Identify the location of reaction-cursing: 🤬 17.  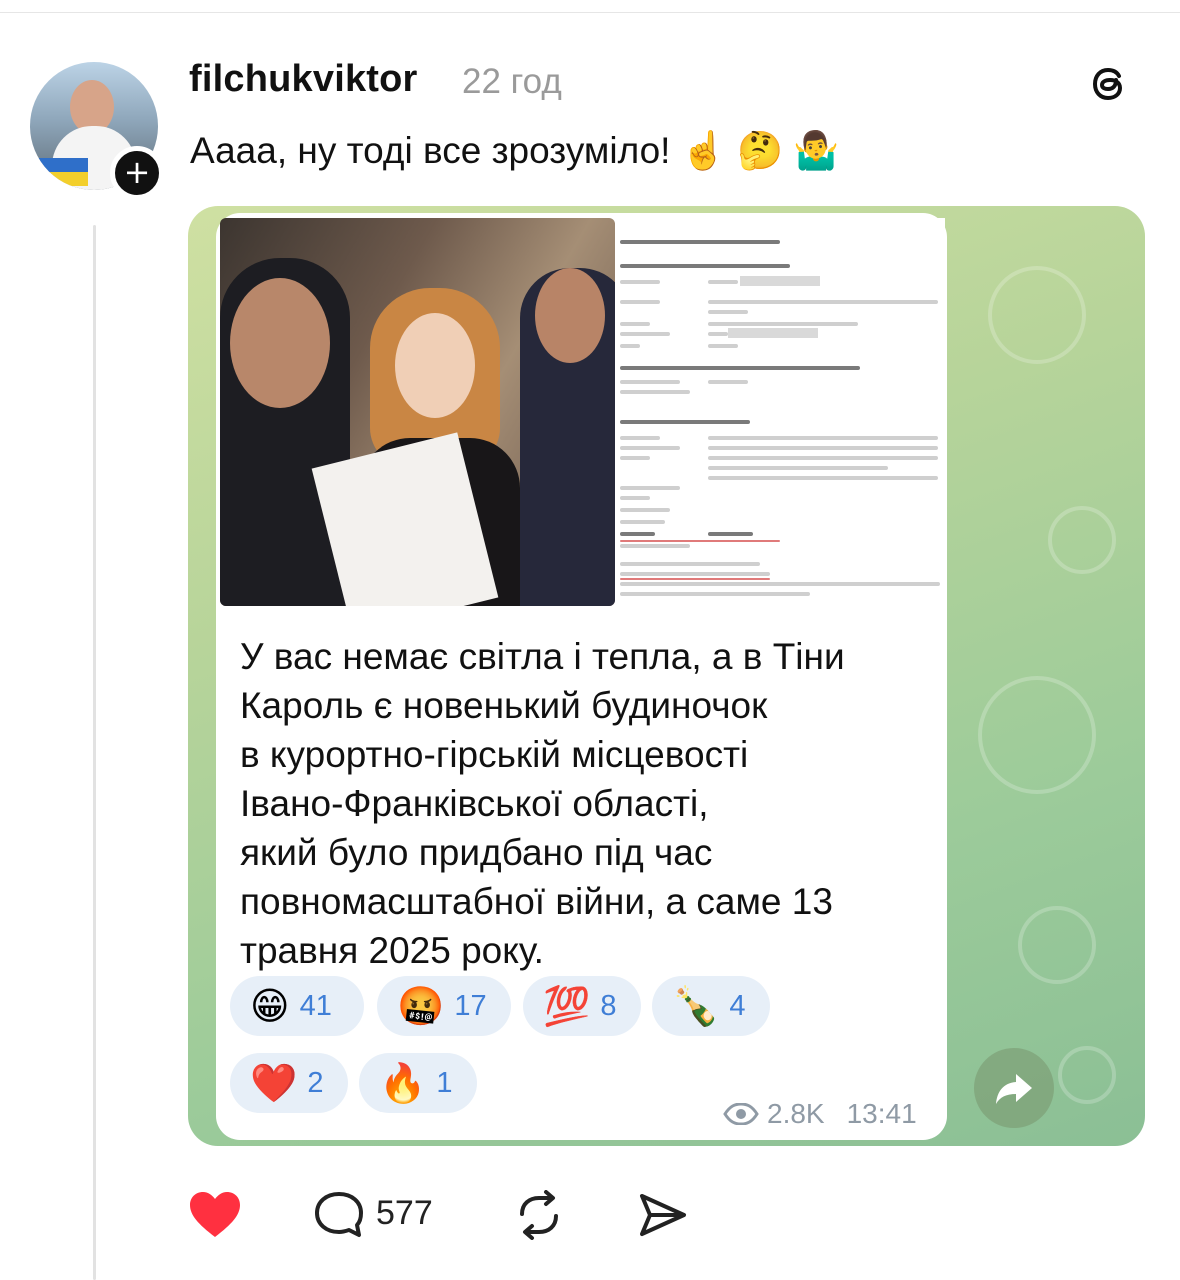
(444, 1006).